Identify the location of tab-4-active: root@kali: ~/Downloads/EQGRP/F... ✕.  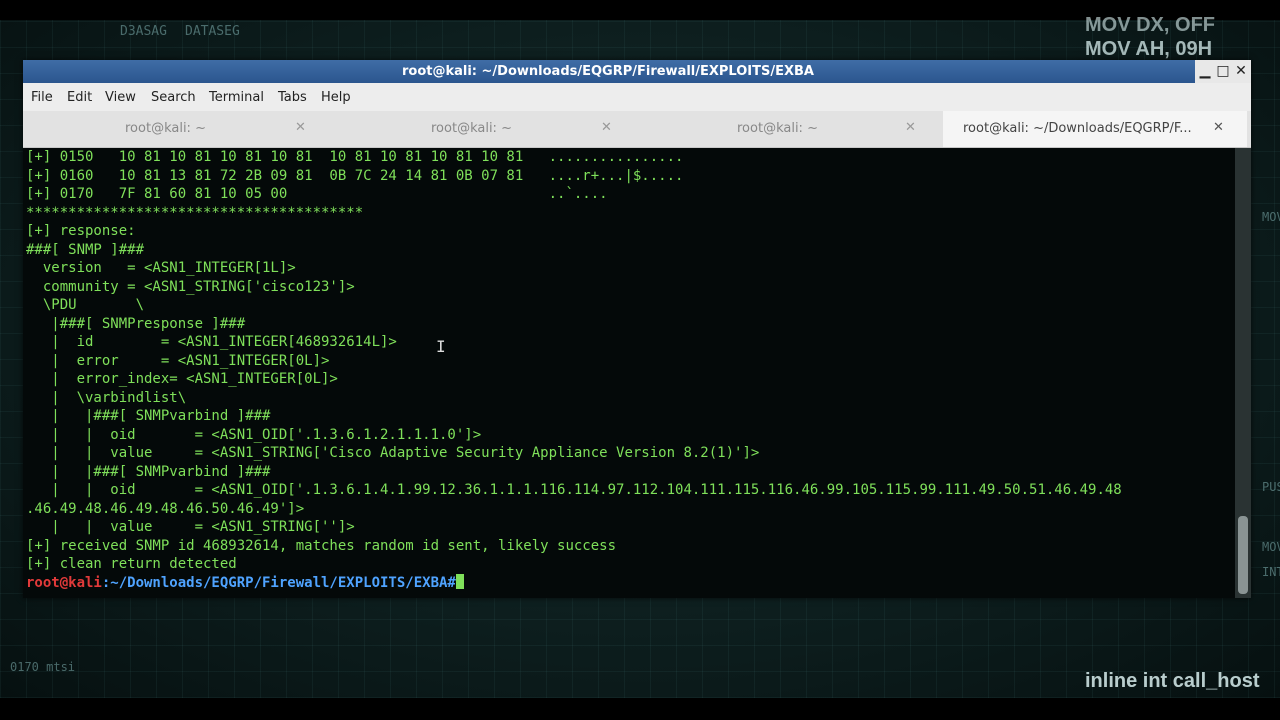
(1095, 129).